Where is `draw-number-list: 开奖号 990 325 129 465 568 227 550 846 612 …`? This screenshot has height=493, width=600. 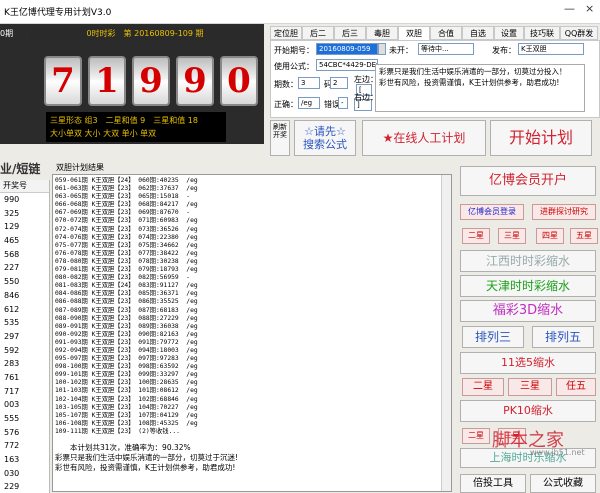
draw-number-list: 开奖号 990 325 129 465 568 227 550 846 612 … is located at coordinates (25, 336).